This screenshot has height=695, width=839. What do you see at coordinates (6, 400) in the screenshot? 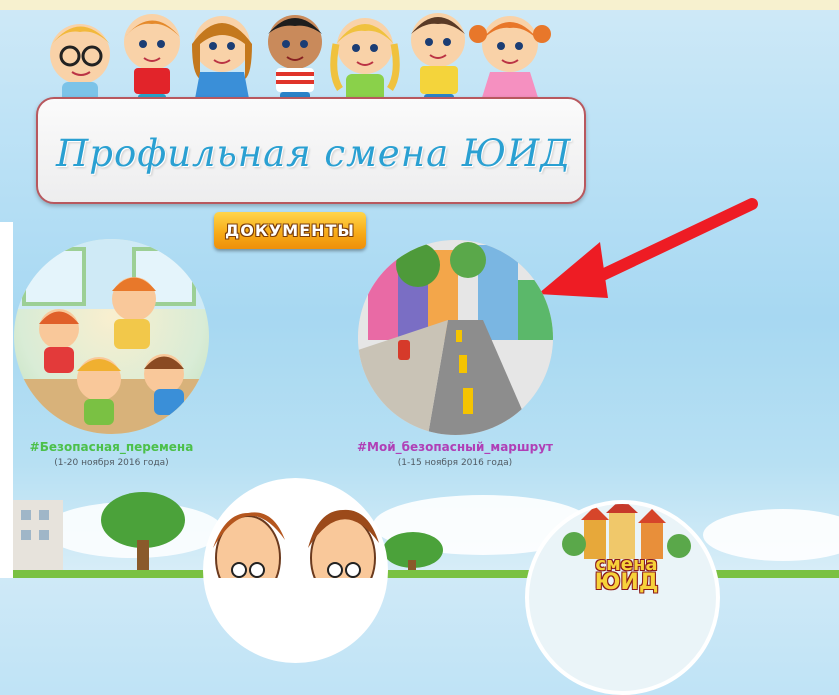
I see `left-panel-edge` at bounding box center [6, 400].